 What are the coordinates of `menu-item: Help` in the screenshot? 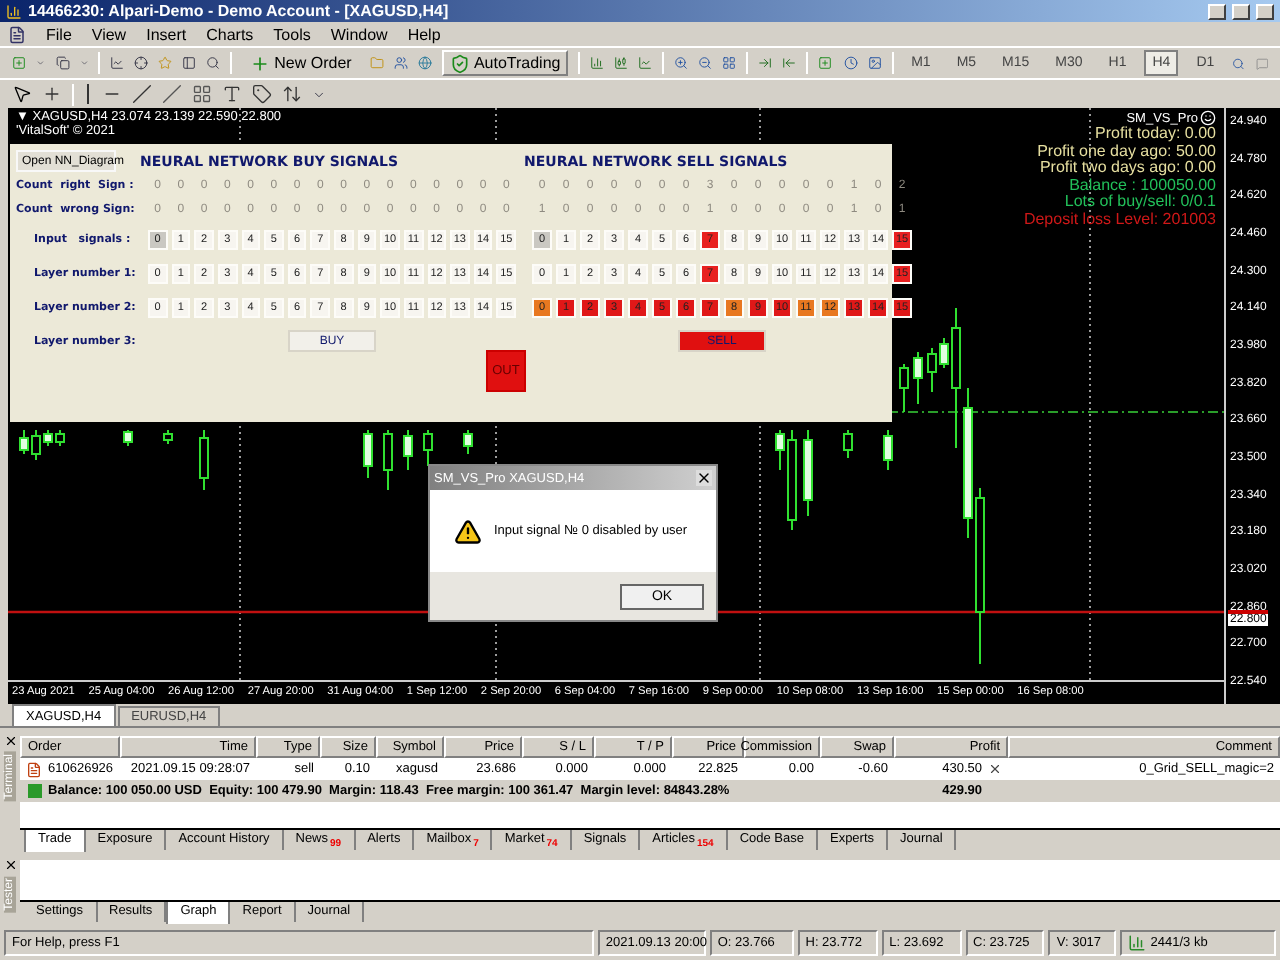 It's located at (424, 34).